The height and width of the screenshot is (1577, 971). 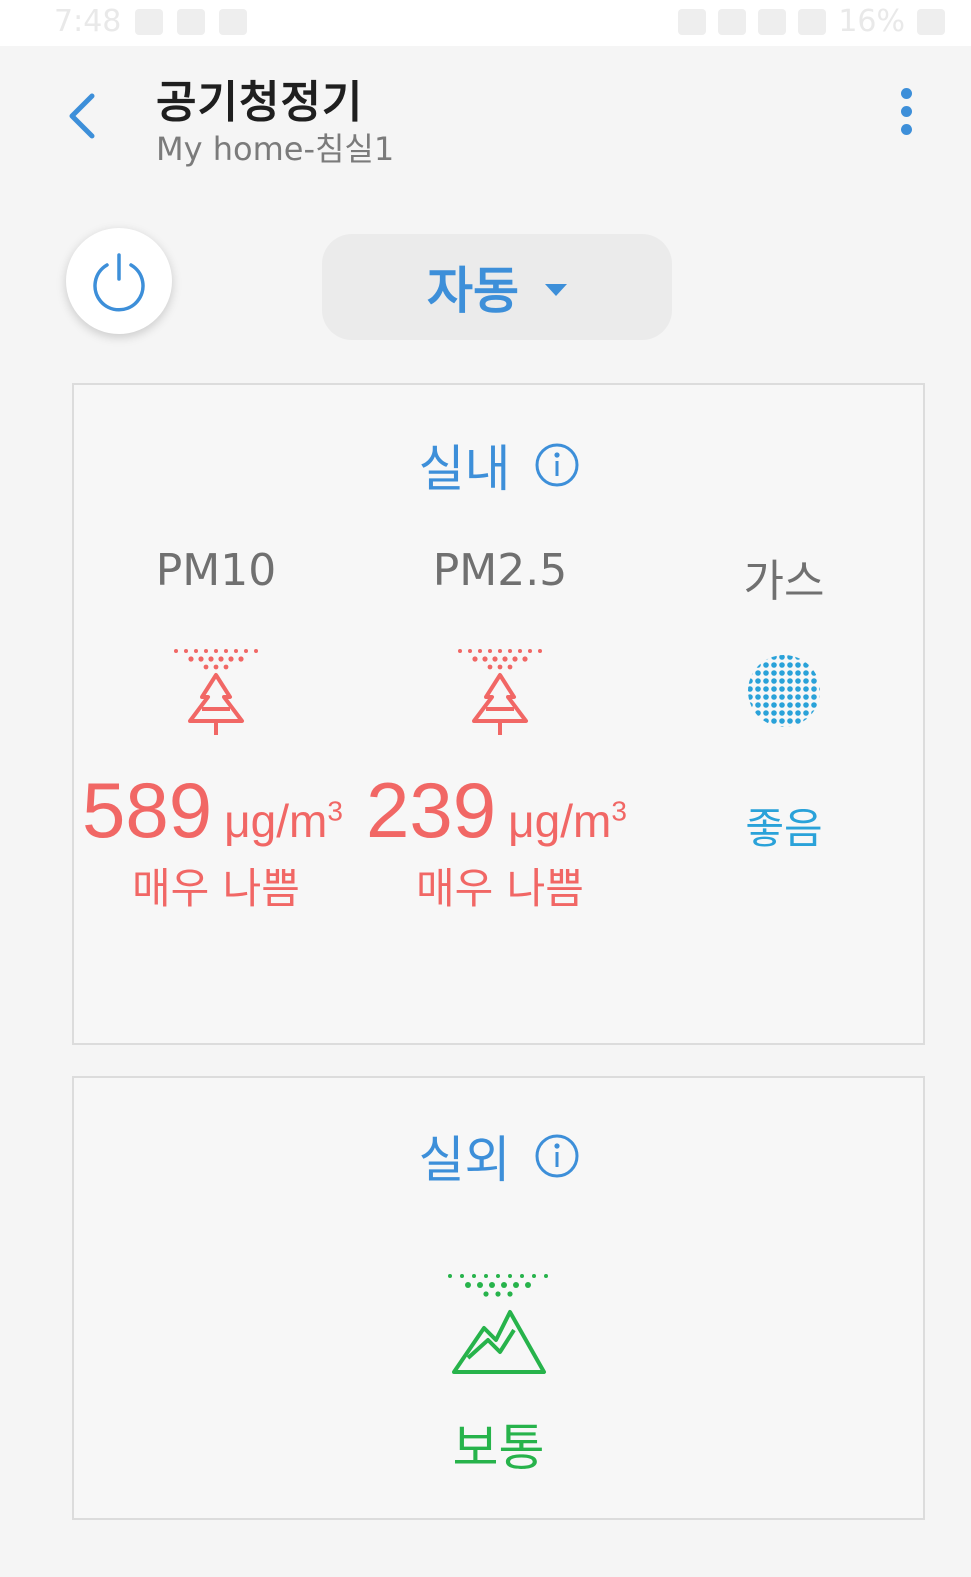 I want to click on metric-gas: 가스 좋음, so click(x=784, y=685).